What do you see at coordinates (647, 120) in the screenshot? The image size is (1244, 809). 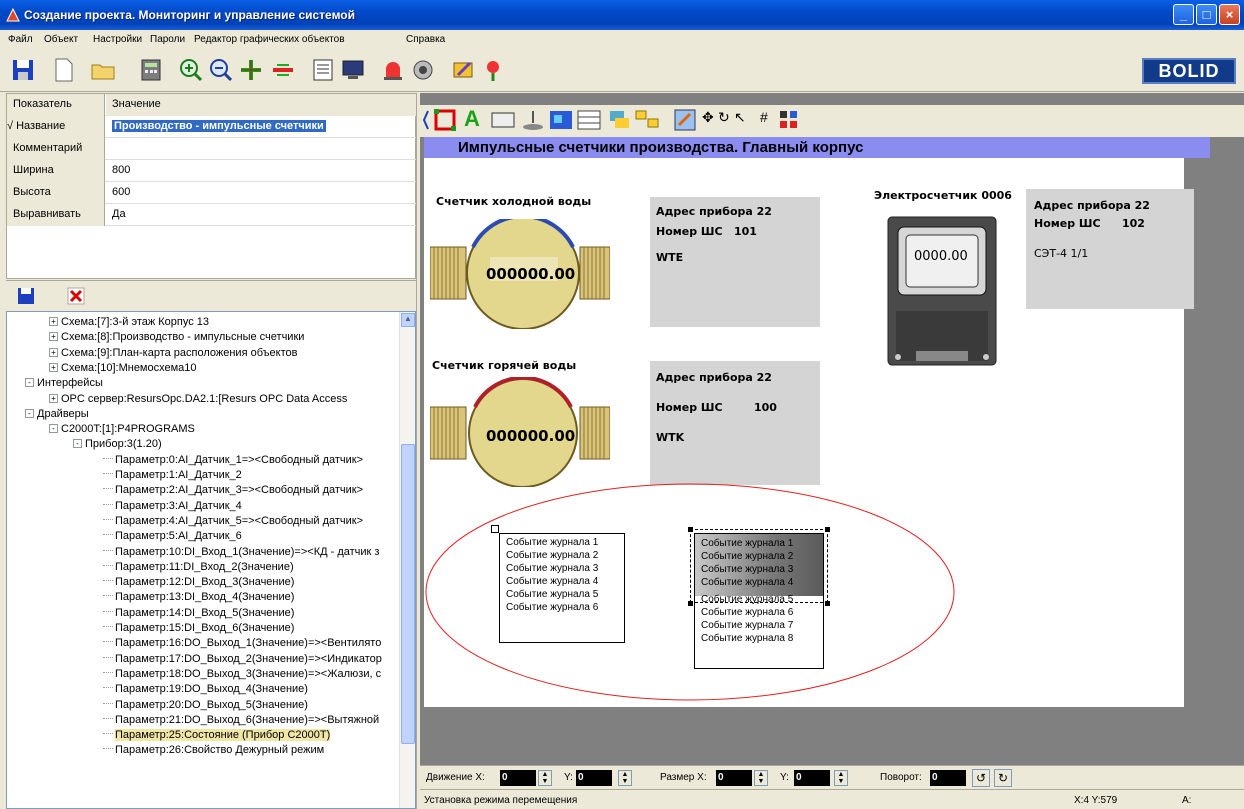 I see `group-tool-icon` at bounding box center [647, 120].